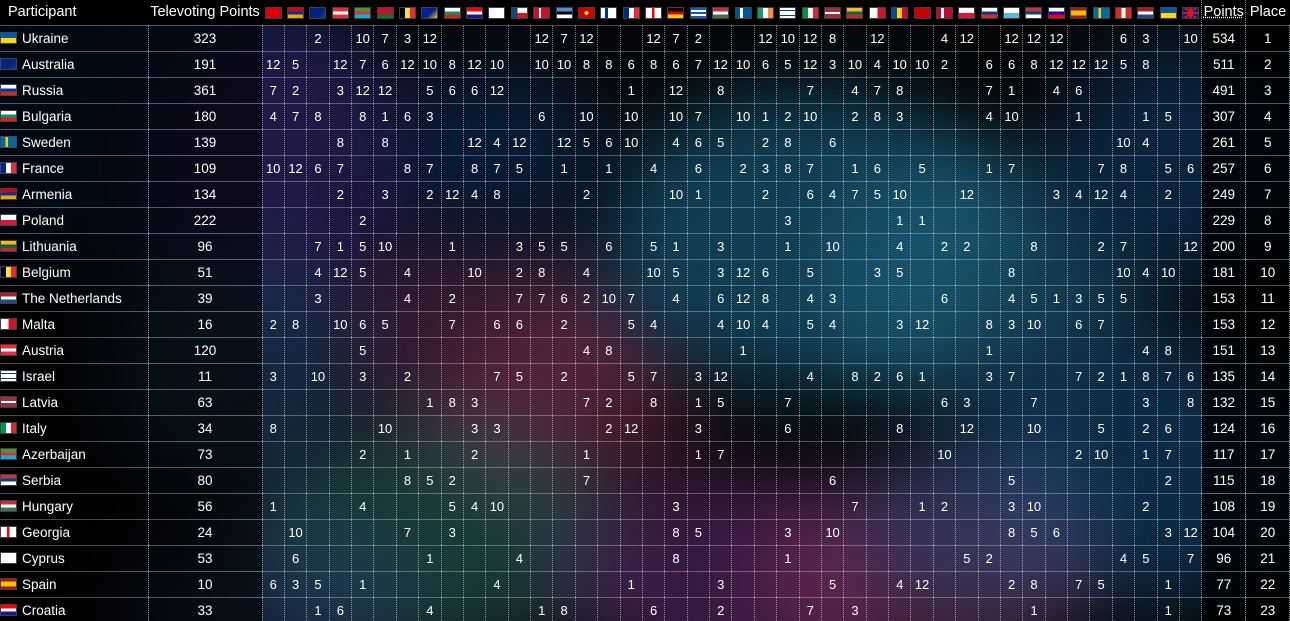 Image resolution: width=1290 pixels, height=621 pixels. I want to click on column-header-flag-nl, so click(1145, 13).